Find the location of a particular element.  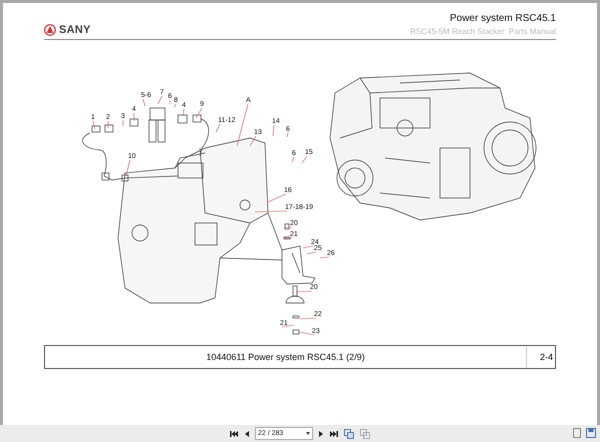

copy-page-icon is located at coordinates (349, 433).